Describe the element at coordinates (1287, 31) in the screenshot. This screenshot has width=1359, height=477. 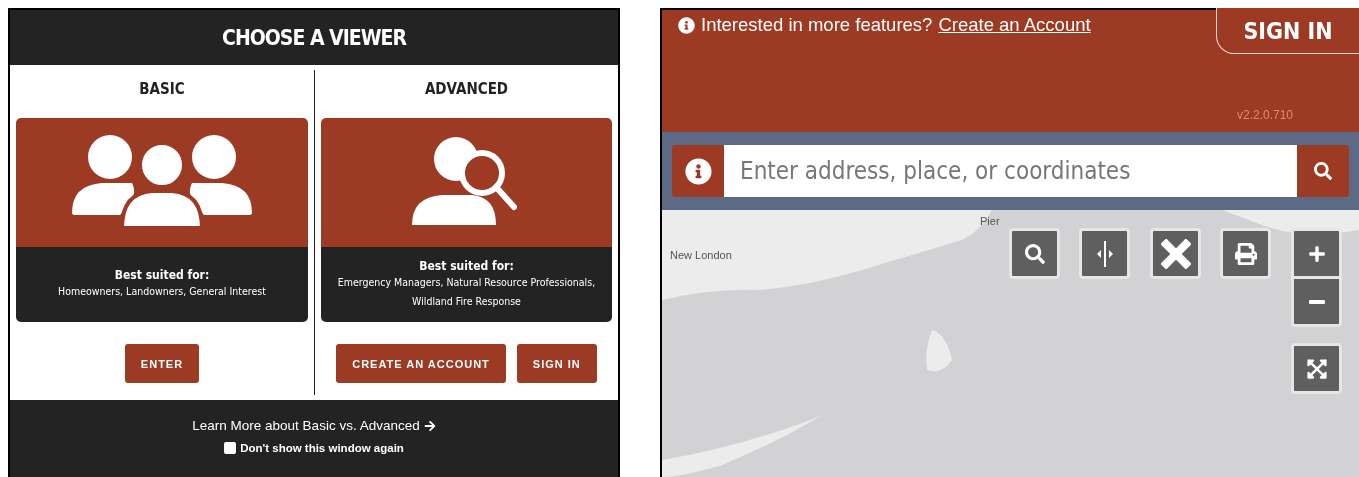
I see `sign-in-button: SIGN IN` at that location.